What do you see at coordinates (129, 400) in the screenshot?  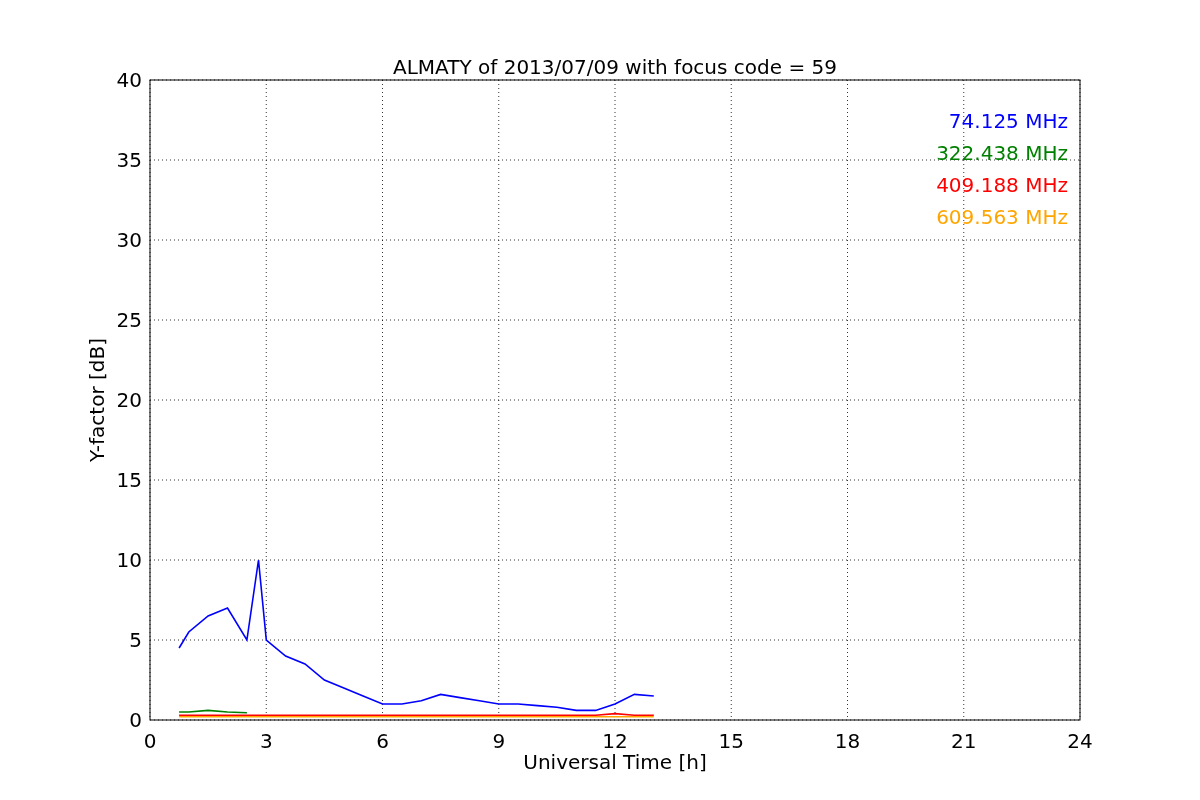 I see `y-tick-label: 20` at bounding box center [129, 400].